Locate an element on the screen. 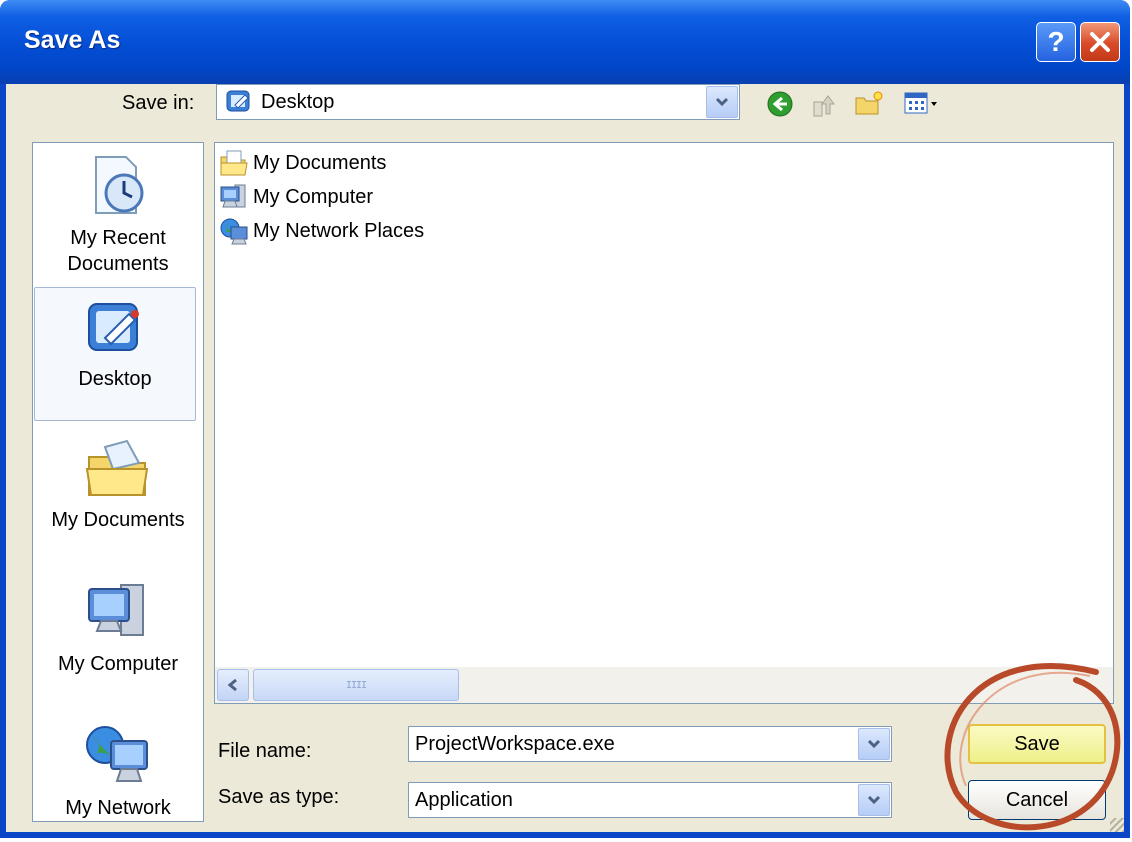 Image resolution: width=1132 pixels, height=842 pixels. scroll-left-button is located at coordinates (233, 685).